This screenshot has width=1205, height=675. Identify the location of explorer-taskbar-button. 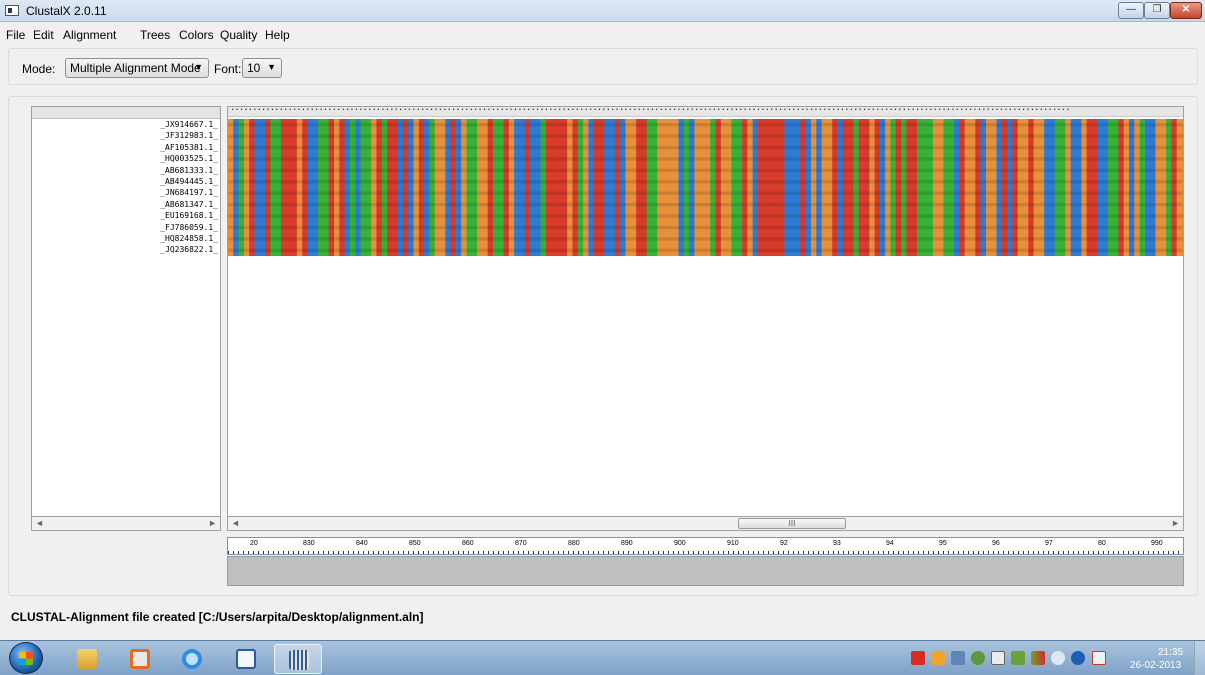
(87, 659).